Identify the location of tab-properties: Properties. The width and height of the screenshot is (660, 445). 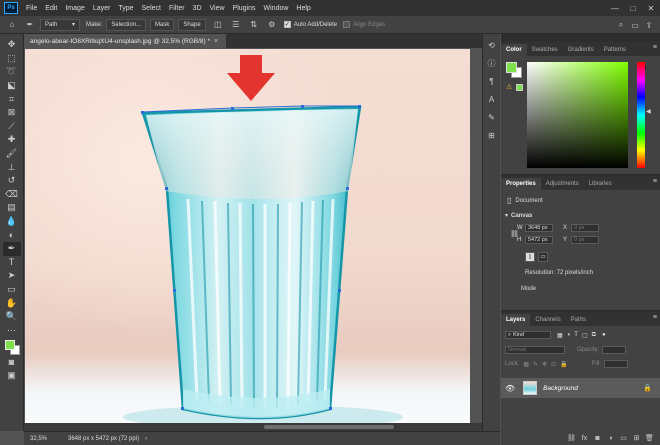
(521, 184).